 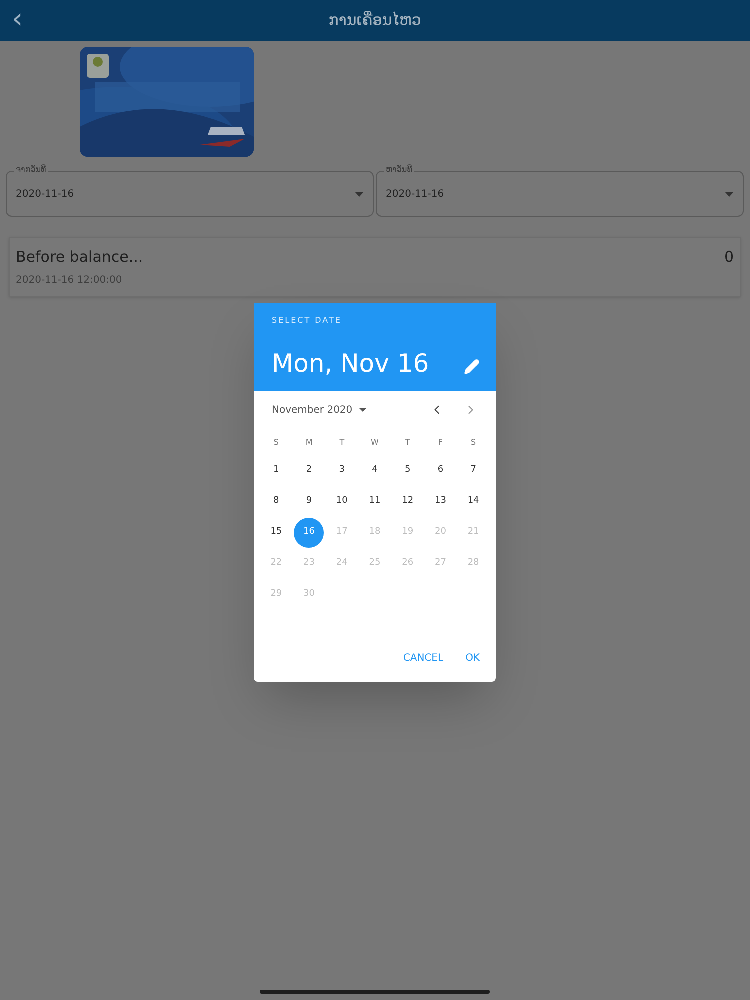 I want to click on day-button: 5, so click(x=407, y=471).